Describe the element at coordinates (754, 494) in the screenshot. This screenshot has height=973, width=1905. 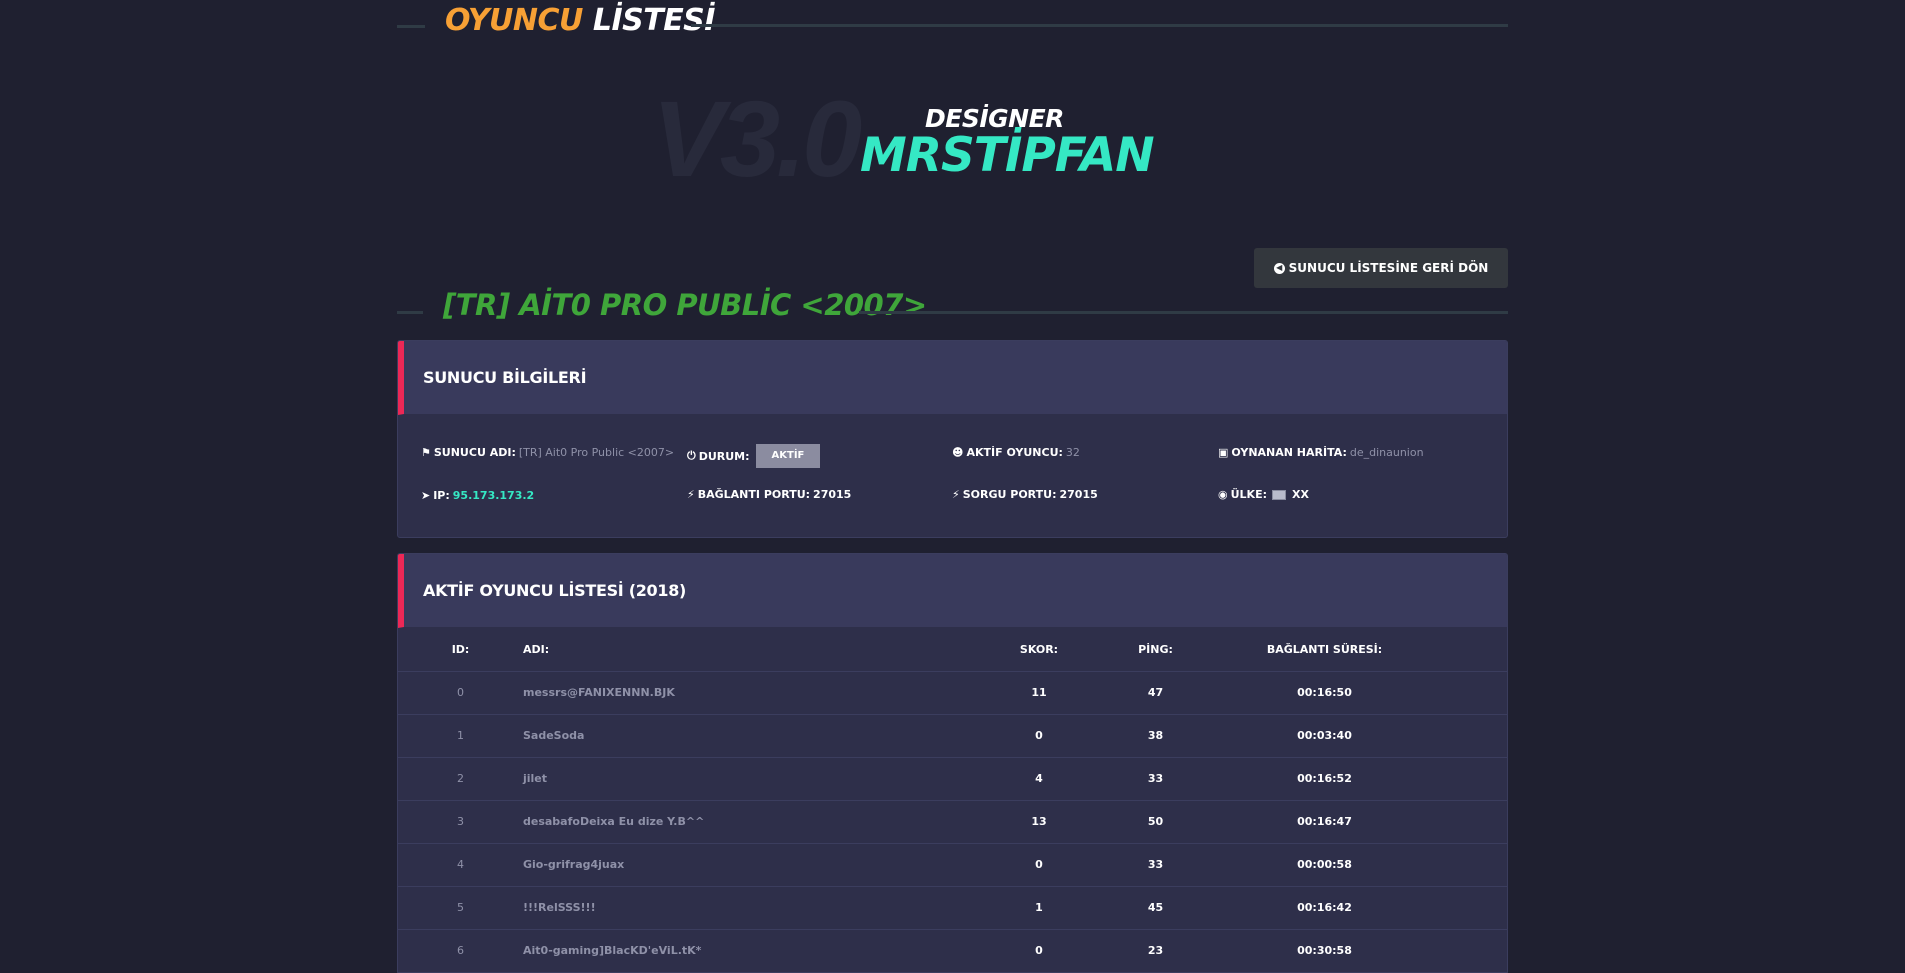
I see `info-label: BAĞLANTI PORTU:` at that location.